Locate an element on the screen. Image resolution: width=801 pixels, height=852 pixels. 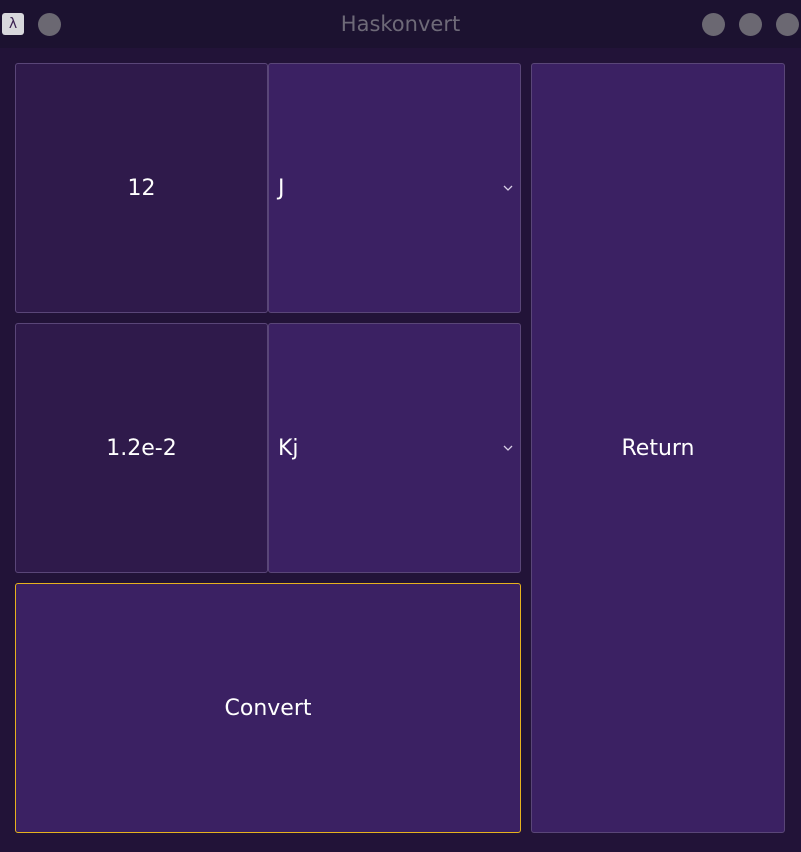
to-unit-select: Kj is located at coordinates (394, 448).